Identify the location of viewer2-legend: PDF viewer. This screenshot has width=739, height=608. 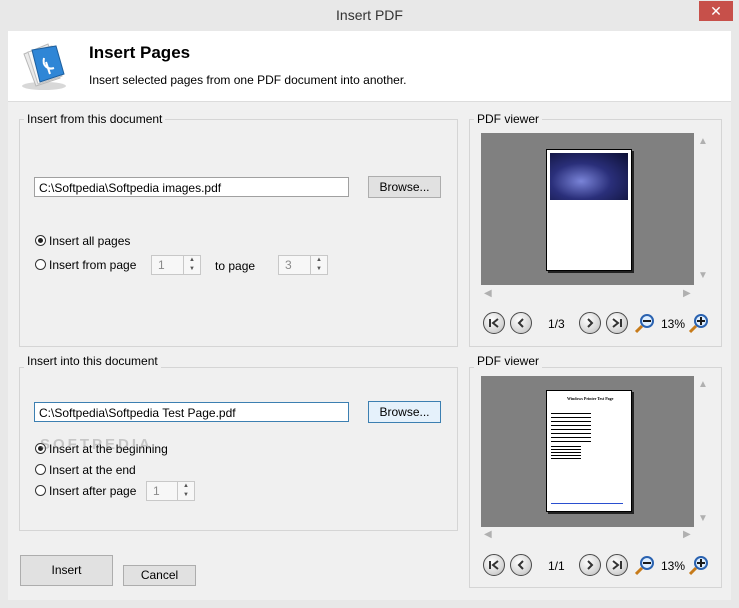
(508, 361).